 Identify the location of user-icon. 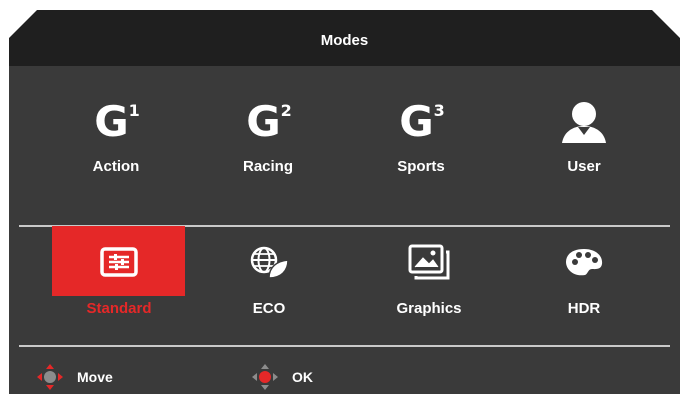
(584, 122).